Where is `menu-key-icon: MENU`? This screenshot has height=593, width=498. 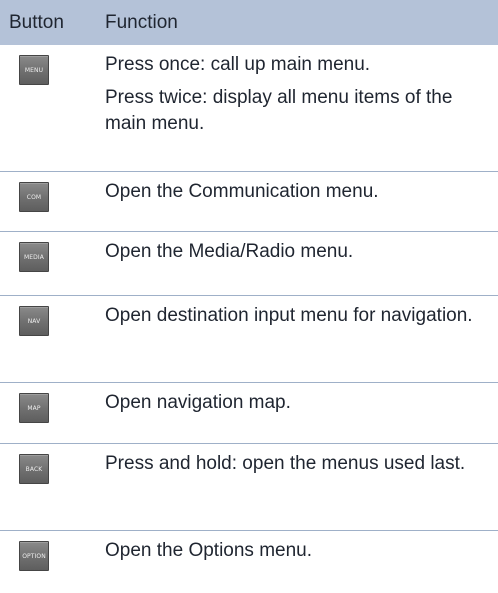
menu-key-icon: MENU is located at coordinates (34, 70).